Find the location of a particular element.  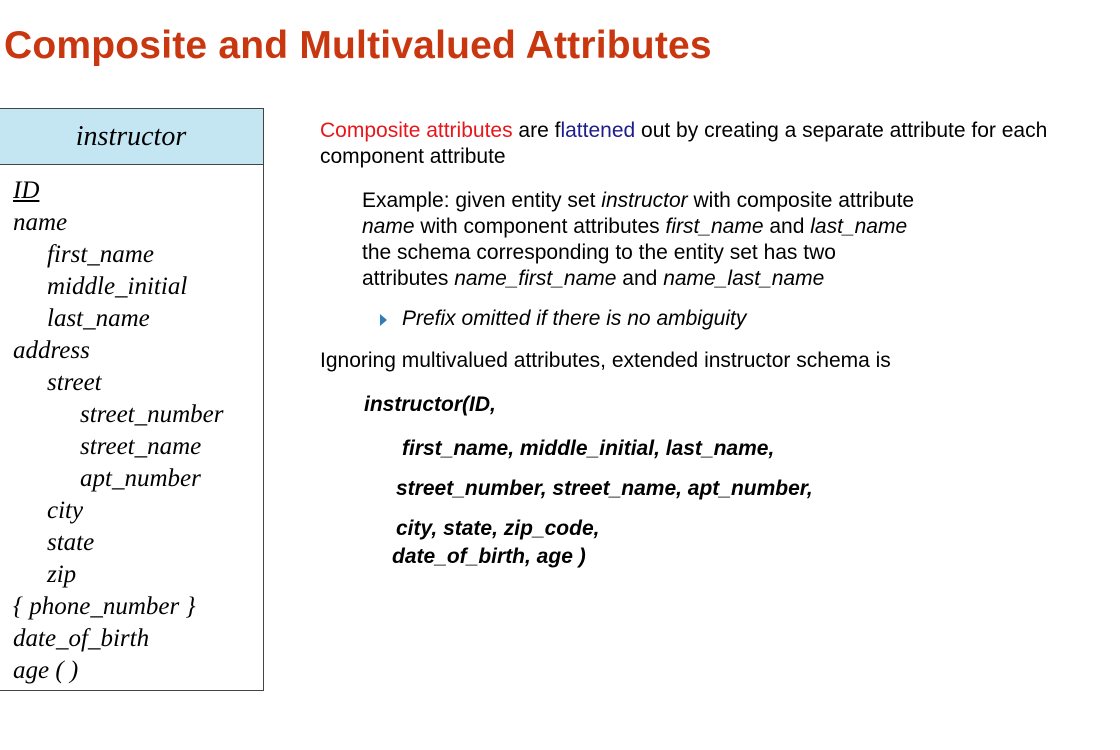

schema-line: first_name, middle_initial, last_name, is located at coordinates (588, 448).